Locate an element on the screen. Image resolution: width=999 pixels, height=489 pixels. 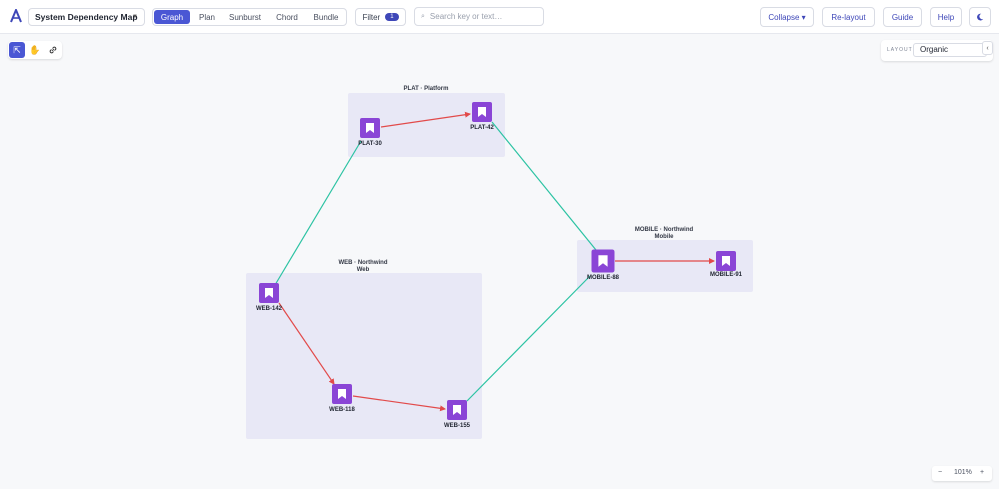
chevron-left-icon: ‹ is located at coordinates (987, 48).